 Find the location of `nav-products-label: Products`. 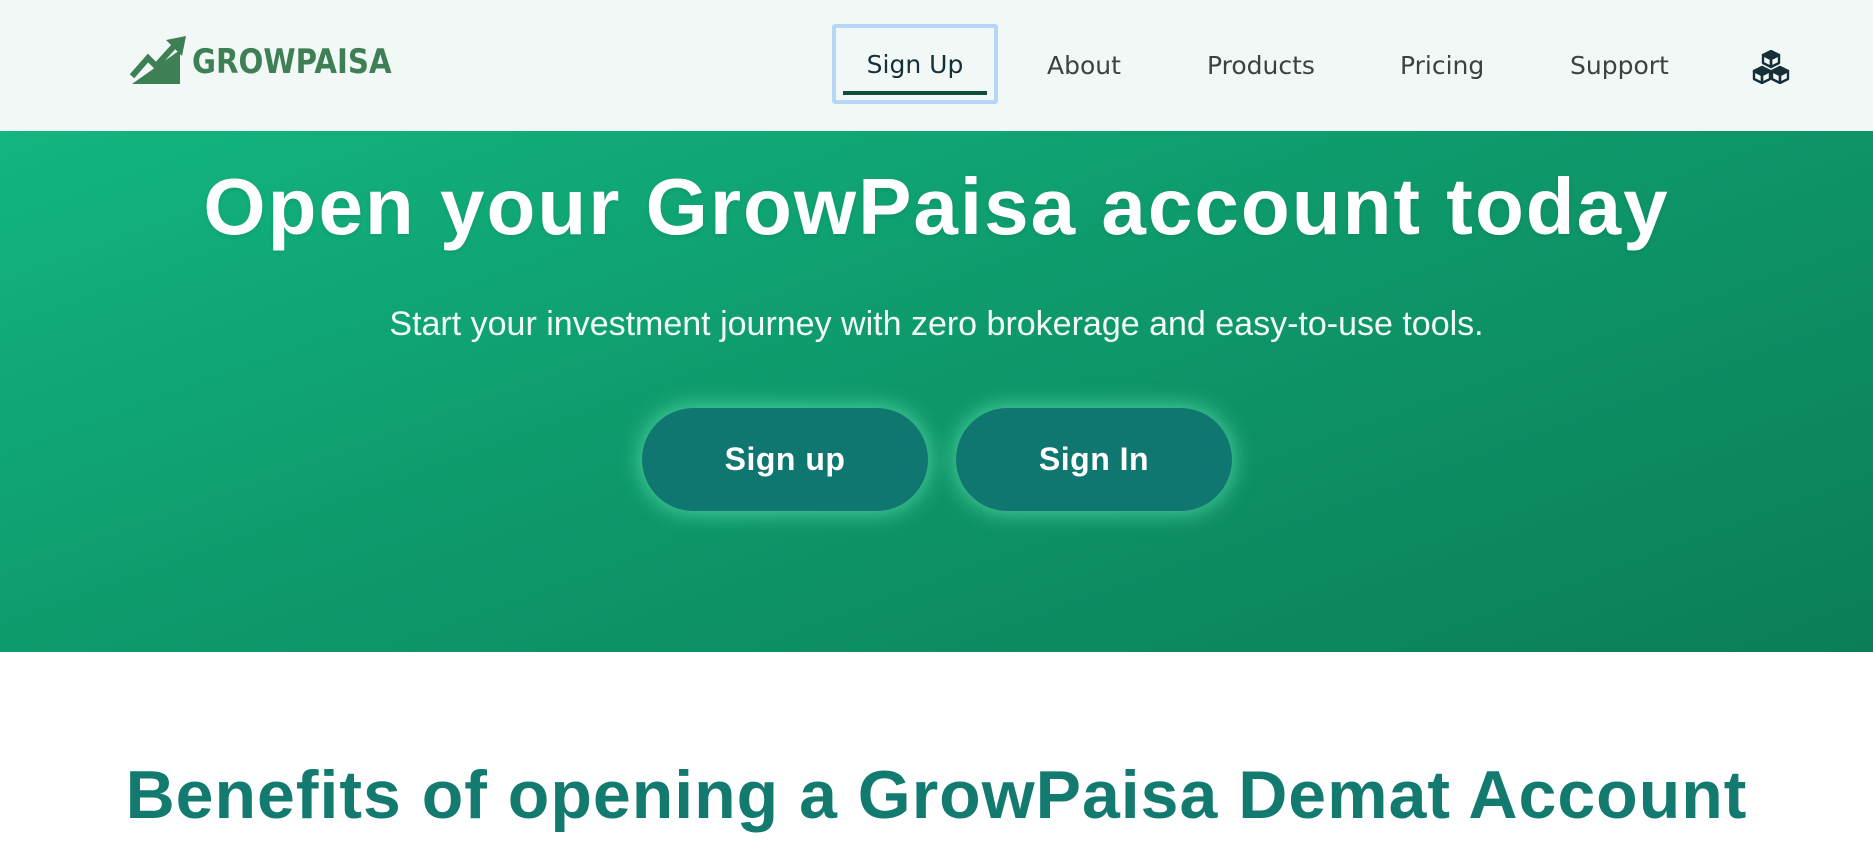

nav-products-label: Products is located at coordinates (1261, 65).